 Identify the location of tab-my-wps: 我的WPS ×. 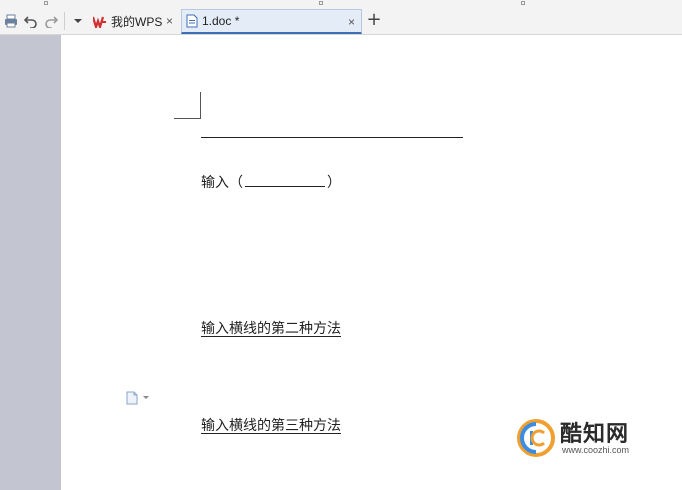
(135, 21).